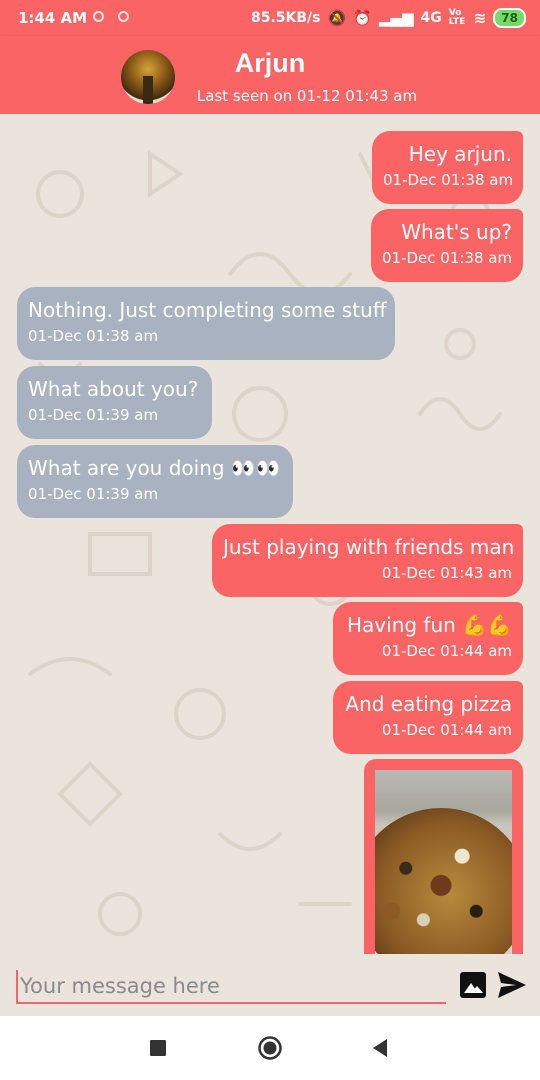  Describe the element at coordinates (480, 18) in the screenshot. I see `wifi-icon: ≋` at that location.